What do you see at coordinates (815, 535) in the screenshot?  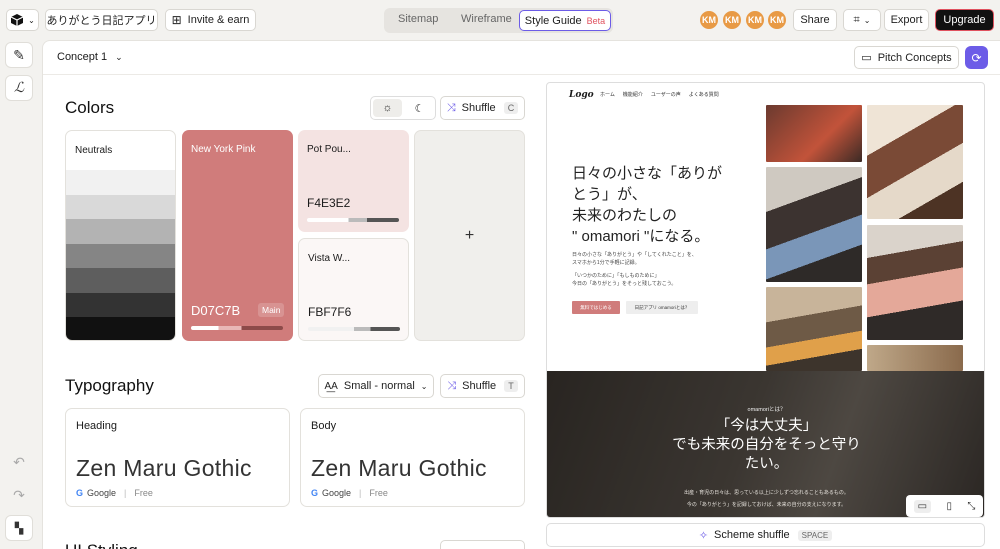 I see `shortcut-key: SPACE` at bounding box center [815, 535].